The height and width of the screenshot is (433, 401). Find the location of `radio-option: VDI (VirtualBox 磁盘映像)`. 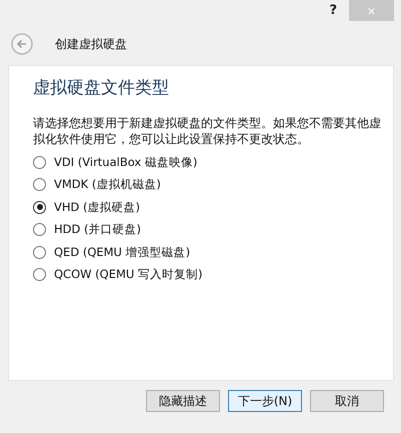

radio-option: VDI (VirtualBox 磁盘映像) is located at coordinates (115, 162).